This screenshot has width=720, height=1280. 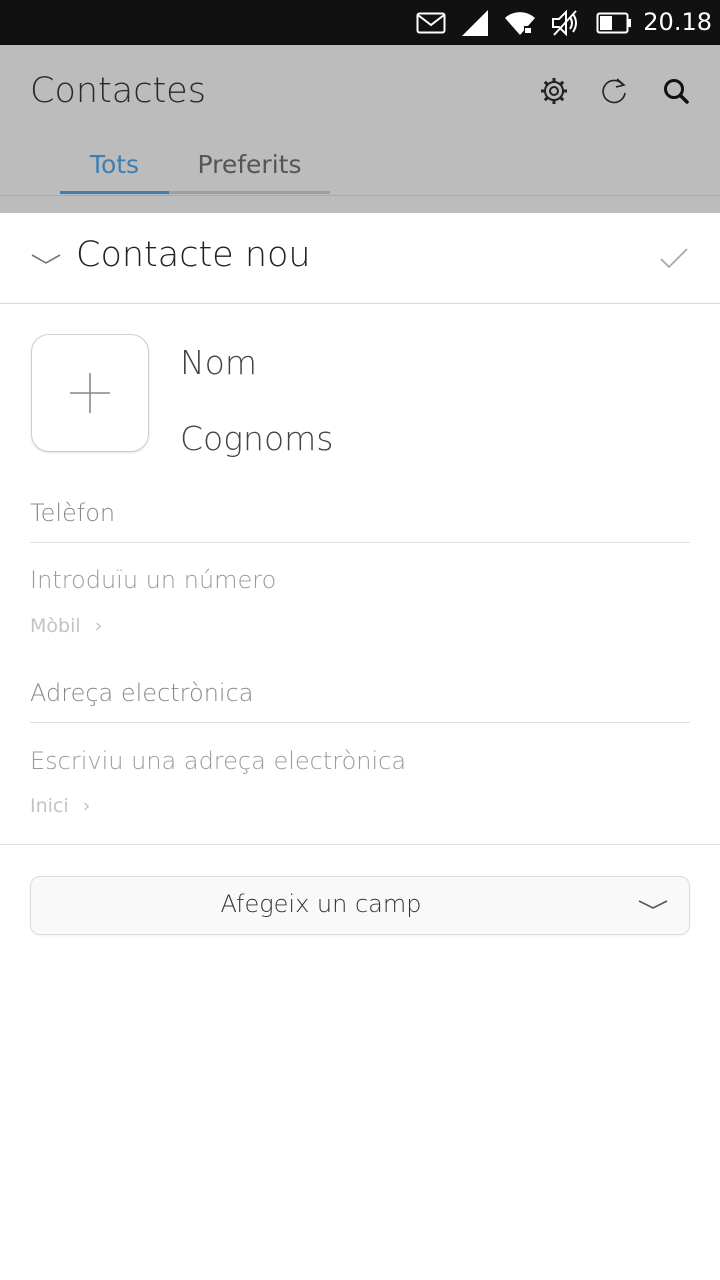 I want to click on checkmark-icon, so click(x=674, y=258).